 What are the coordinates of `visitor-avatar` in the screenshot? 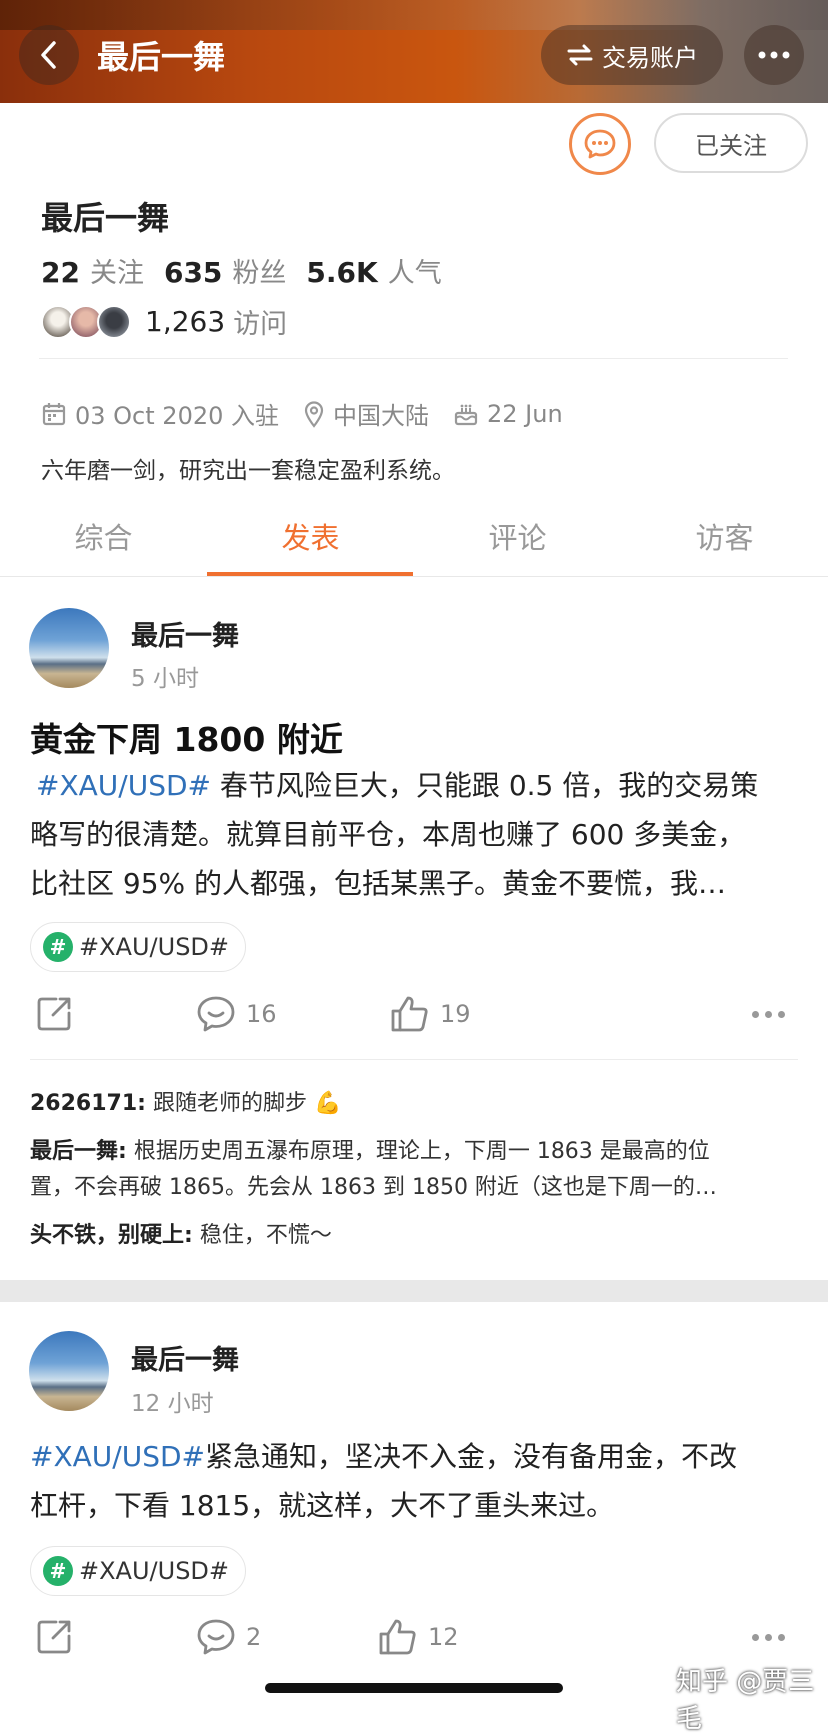 It's located at (114, 321).